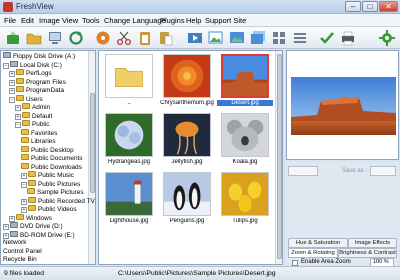 This screenshot has width=400, height=280. What do you see at coordinates (76, 38) in the screenshot?
I see `refresh-icon` at bounding box center [76, 38].